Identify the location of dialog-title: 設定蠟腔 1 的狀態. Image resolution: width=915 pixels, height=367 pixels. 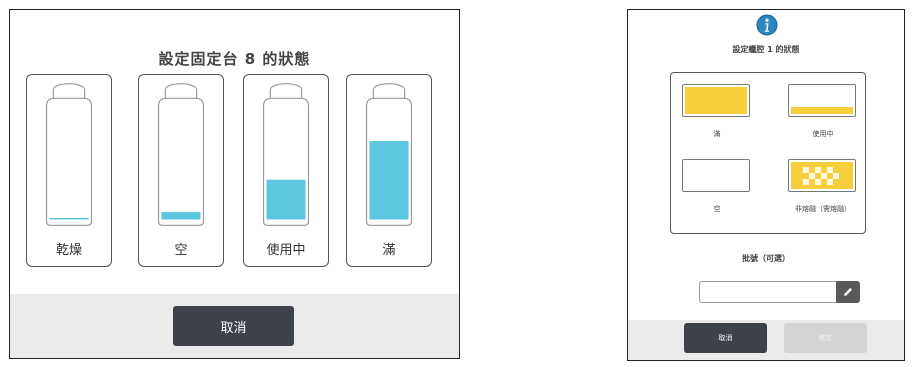
(766, 49).